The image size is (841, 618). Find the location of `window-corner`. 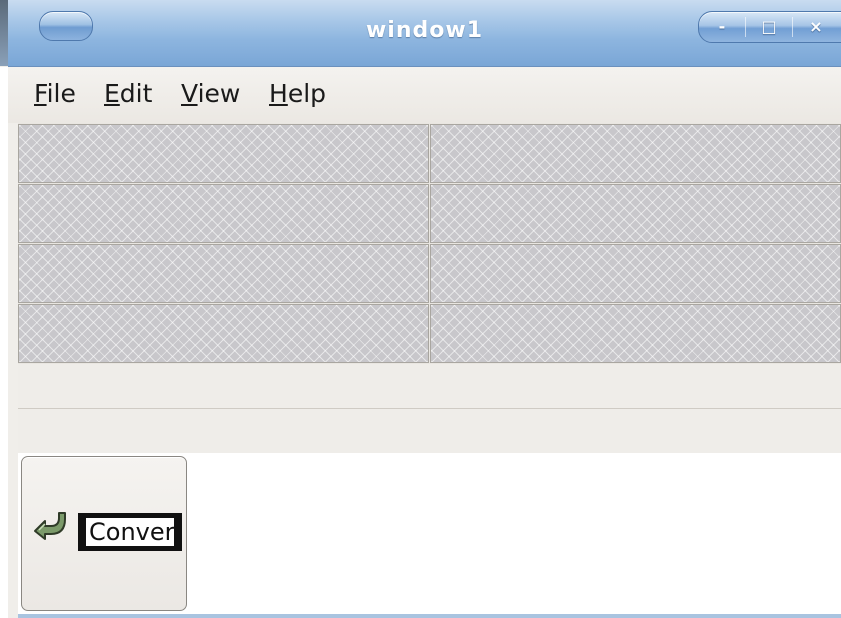

window-corner is located at coordinates (4, 33).